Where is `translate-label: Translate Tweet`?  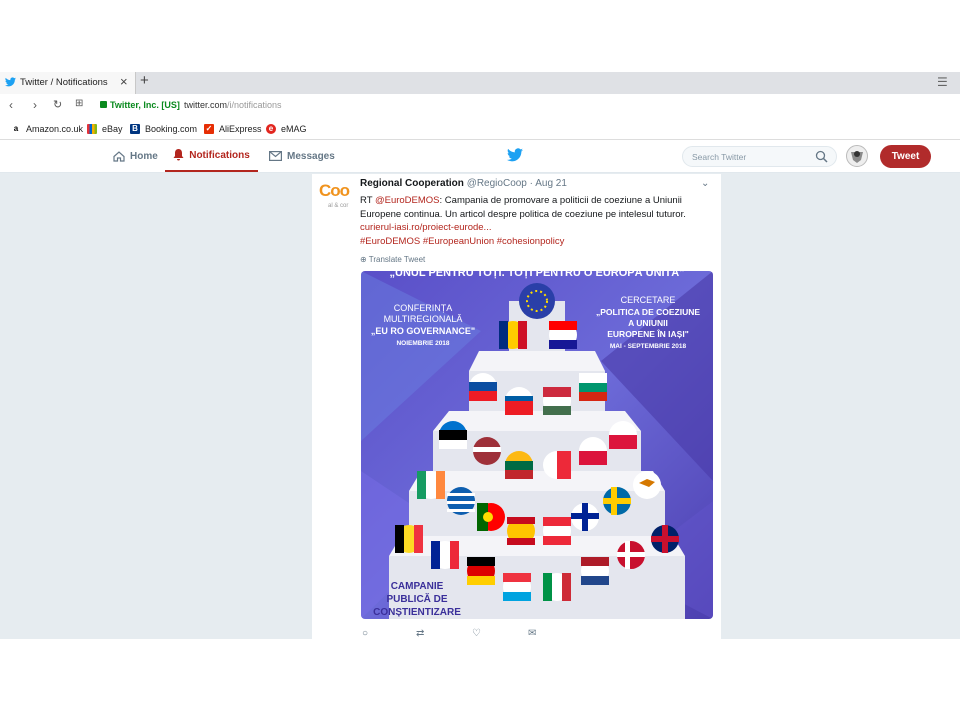
translate-label: Translate Tweet is located at coordinates (397, 259).